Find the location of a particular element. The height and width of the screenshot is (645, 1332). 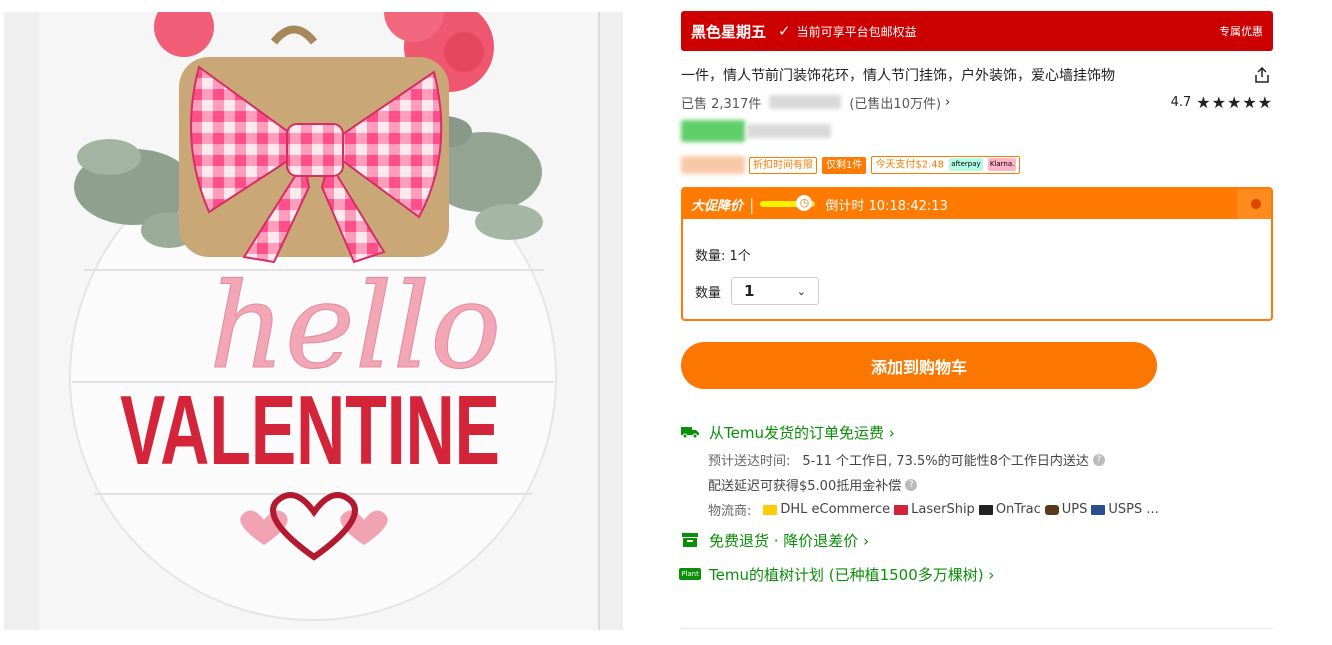

ontrac-icon is located at coordinates (985, 509).